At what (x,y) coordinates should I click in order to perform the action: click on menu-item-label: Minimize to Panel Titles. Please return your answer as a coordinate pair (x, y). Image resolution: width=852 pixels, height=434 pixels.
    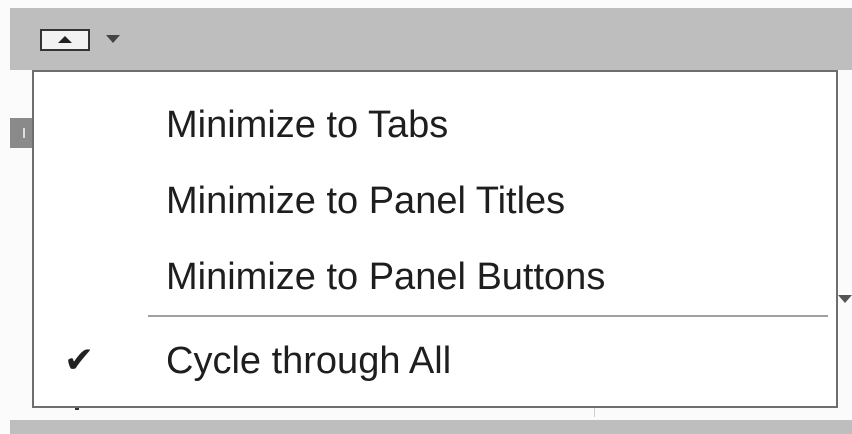
    Looking at the image, I should click on (366, 201).